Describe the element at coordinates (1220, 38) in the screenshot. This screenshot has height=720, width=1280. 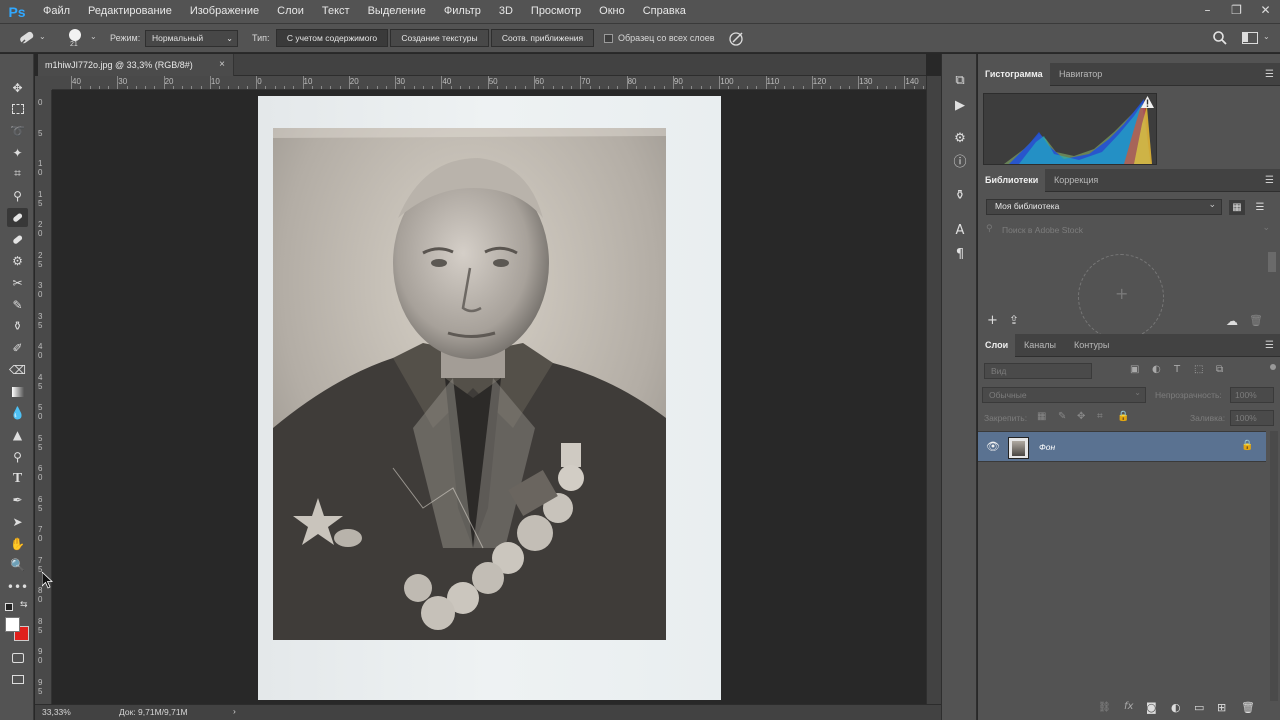
I see `search-icon` at that location.